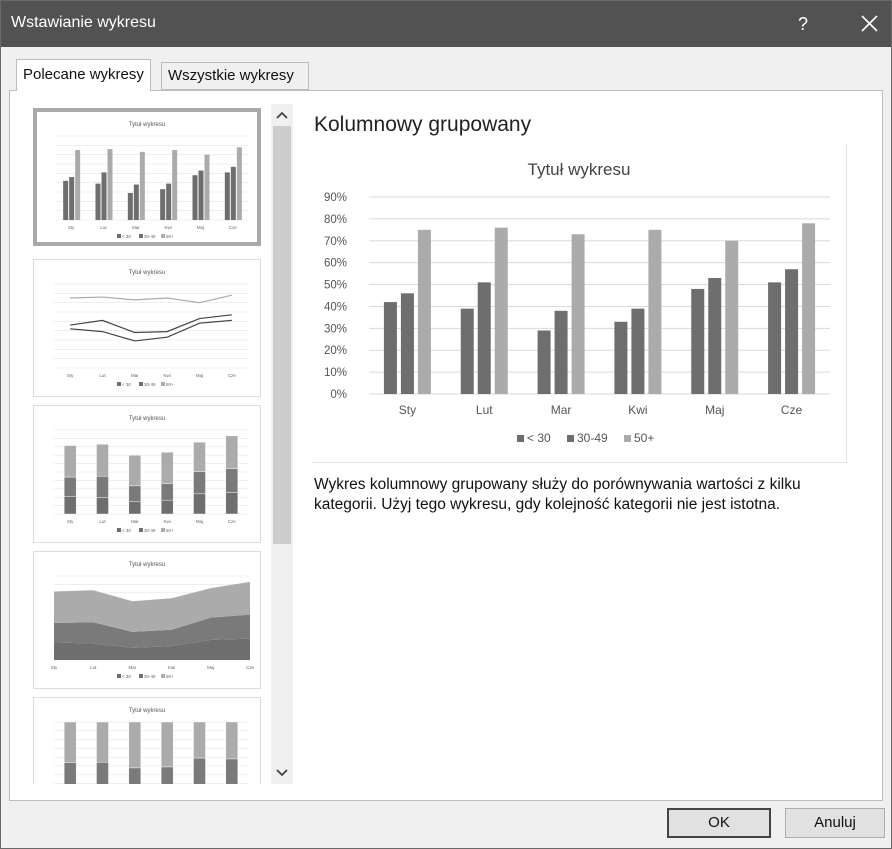 The width and height of the screenshot is (892, 849). I want to click on tab-recommended-charts: Polecane wykresy, so click(83, 75).